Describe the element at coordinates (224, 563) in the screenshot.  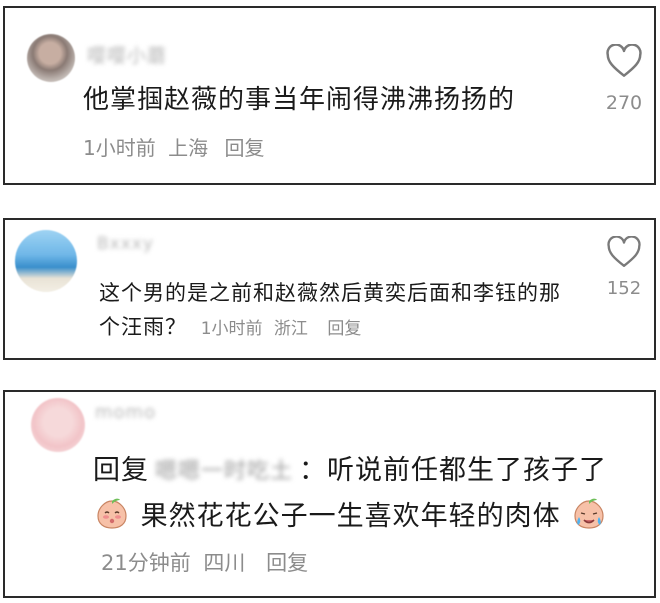
I see `location: 四川` at that location.